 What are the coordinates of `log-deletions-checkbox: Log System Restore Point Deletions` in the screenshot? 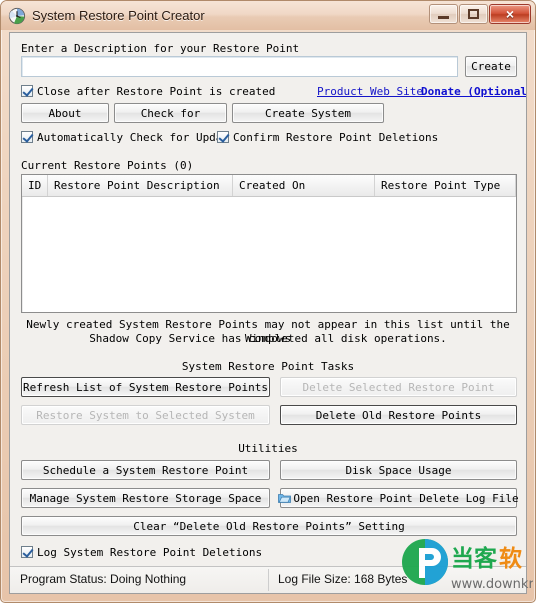 It's located at (141, 552).